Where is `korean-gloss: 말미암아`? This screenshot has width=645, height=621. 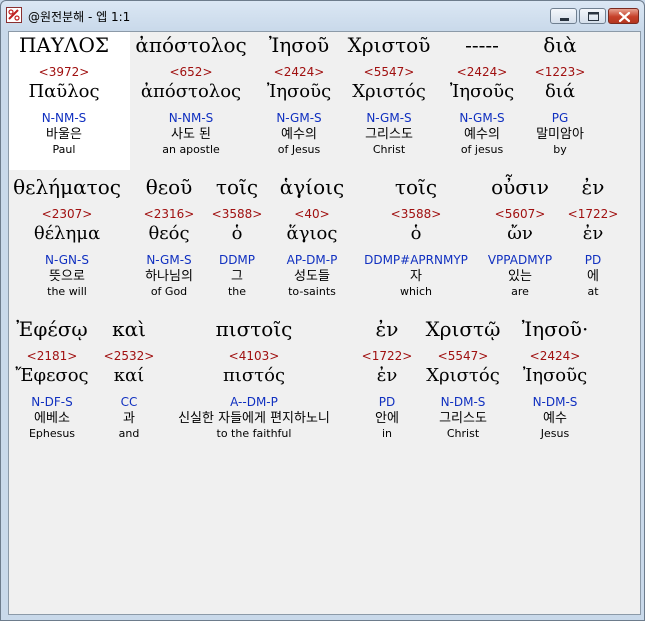 korean-gloss: 말미암아 is located at coordinates (560, 134).